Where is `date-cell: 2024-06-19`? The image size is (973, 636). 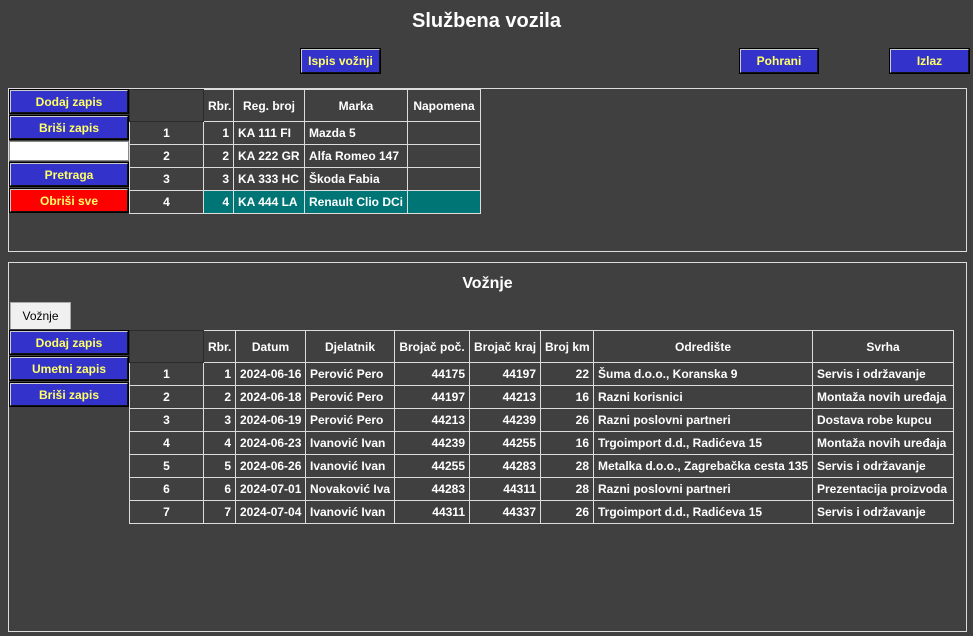
date-cell: 2024-06-19 is located at coordinates (270, 420).